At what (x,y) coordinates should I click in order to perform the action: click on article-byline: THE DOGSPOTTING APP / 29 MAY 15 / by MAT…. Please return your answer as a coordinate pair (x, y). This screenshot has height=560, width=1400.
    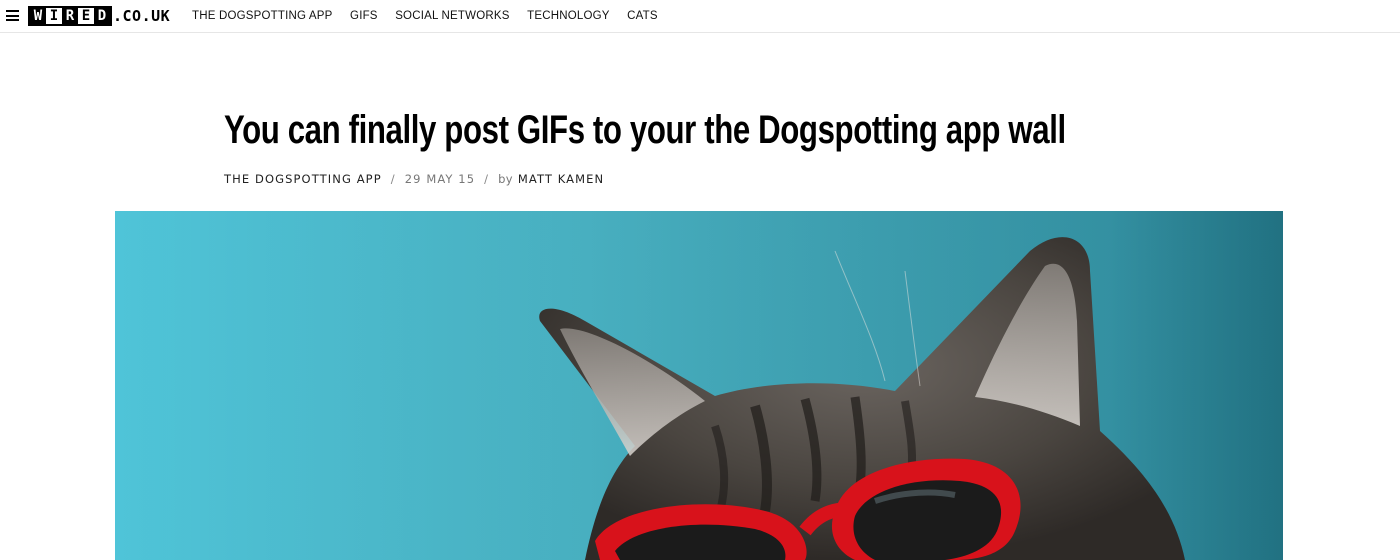
    Looking at the image, I should click on (414, 179).